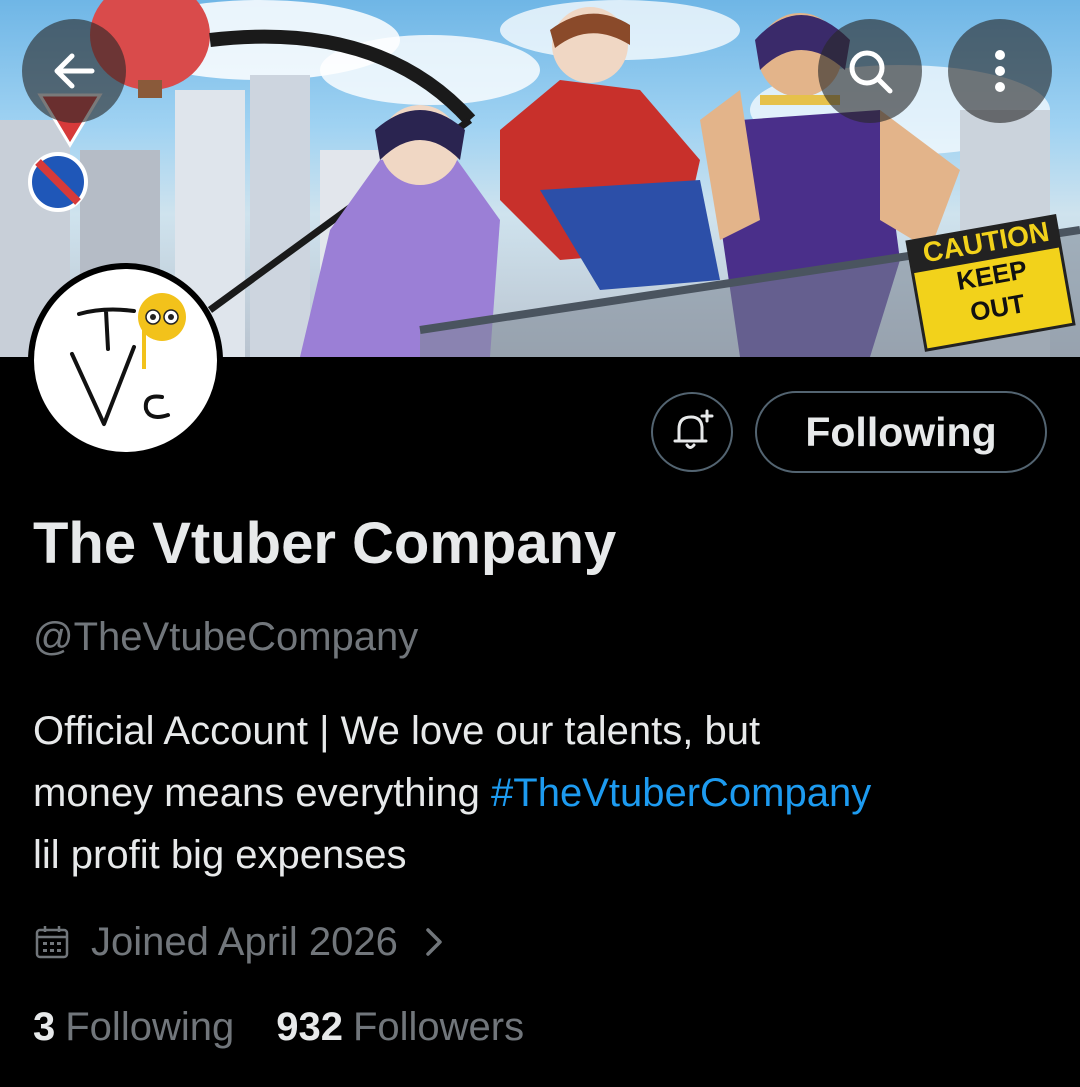 This screenshot has width=1080, height=1087. I want to click on joined-date-text: Joined April 2026, so click(244, 941).